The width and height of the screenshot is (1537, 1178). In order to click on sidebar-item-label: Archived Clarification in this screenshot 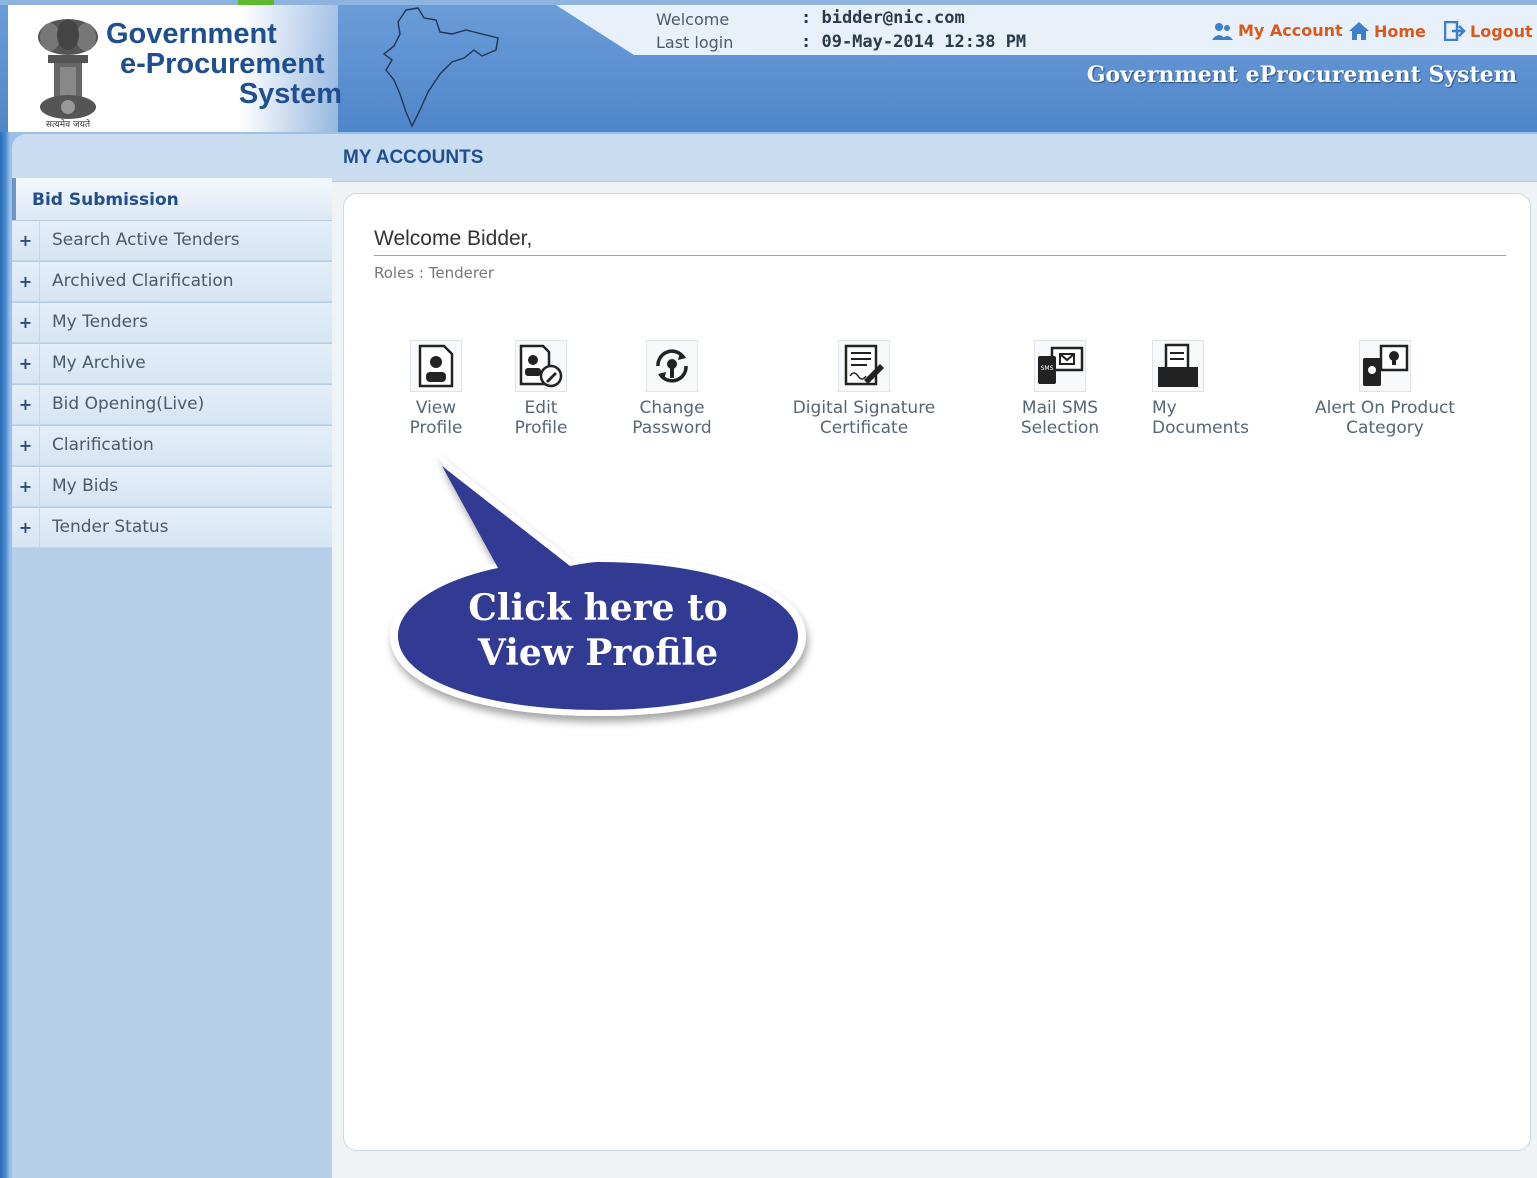, I will do `click(143, 281)`.